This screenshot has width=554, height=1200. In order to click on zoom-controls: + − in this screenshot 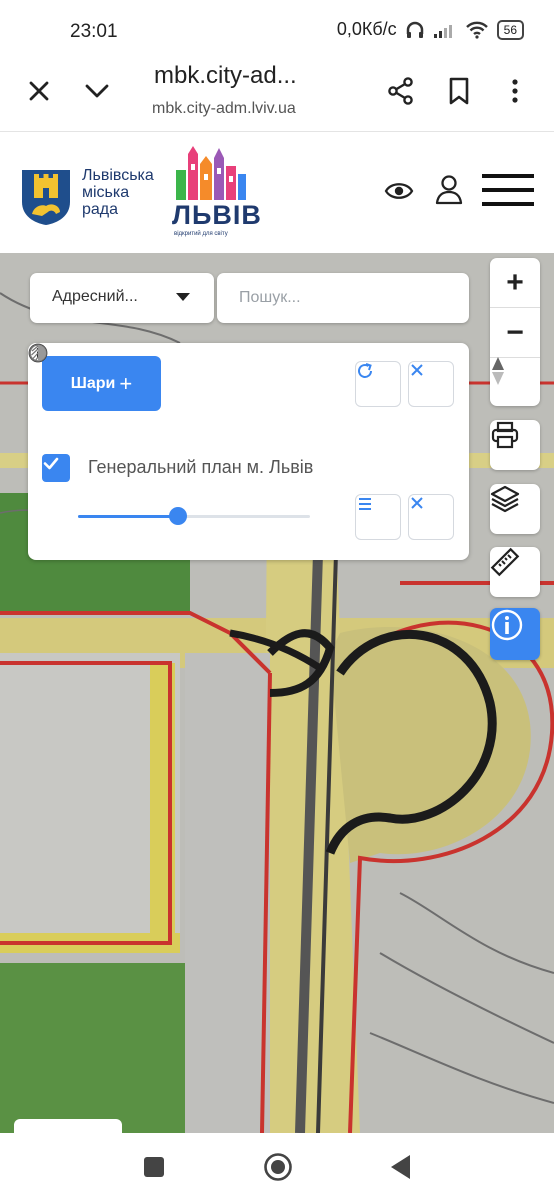, I will do `click(515, 332)`.